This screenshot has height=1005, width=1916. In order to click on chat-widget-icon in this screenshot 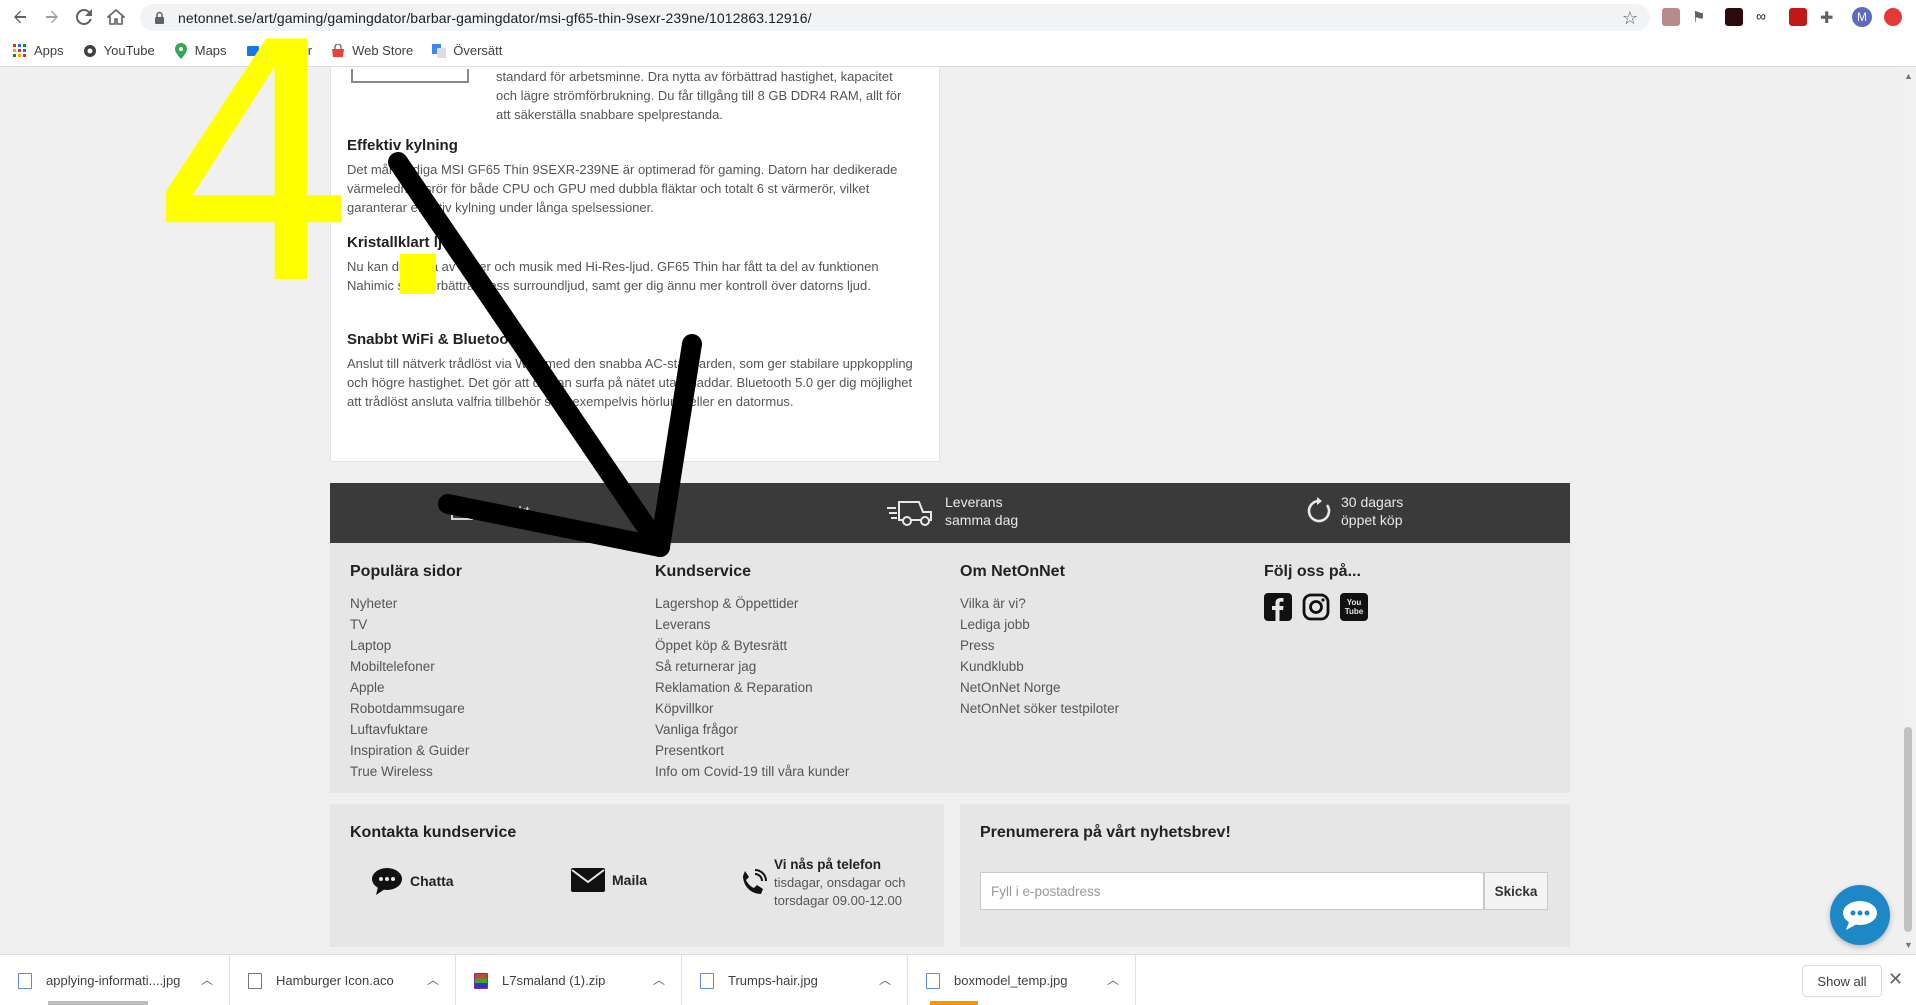, I will do `click(1860, 915)`.